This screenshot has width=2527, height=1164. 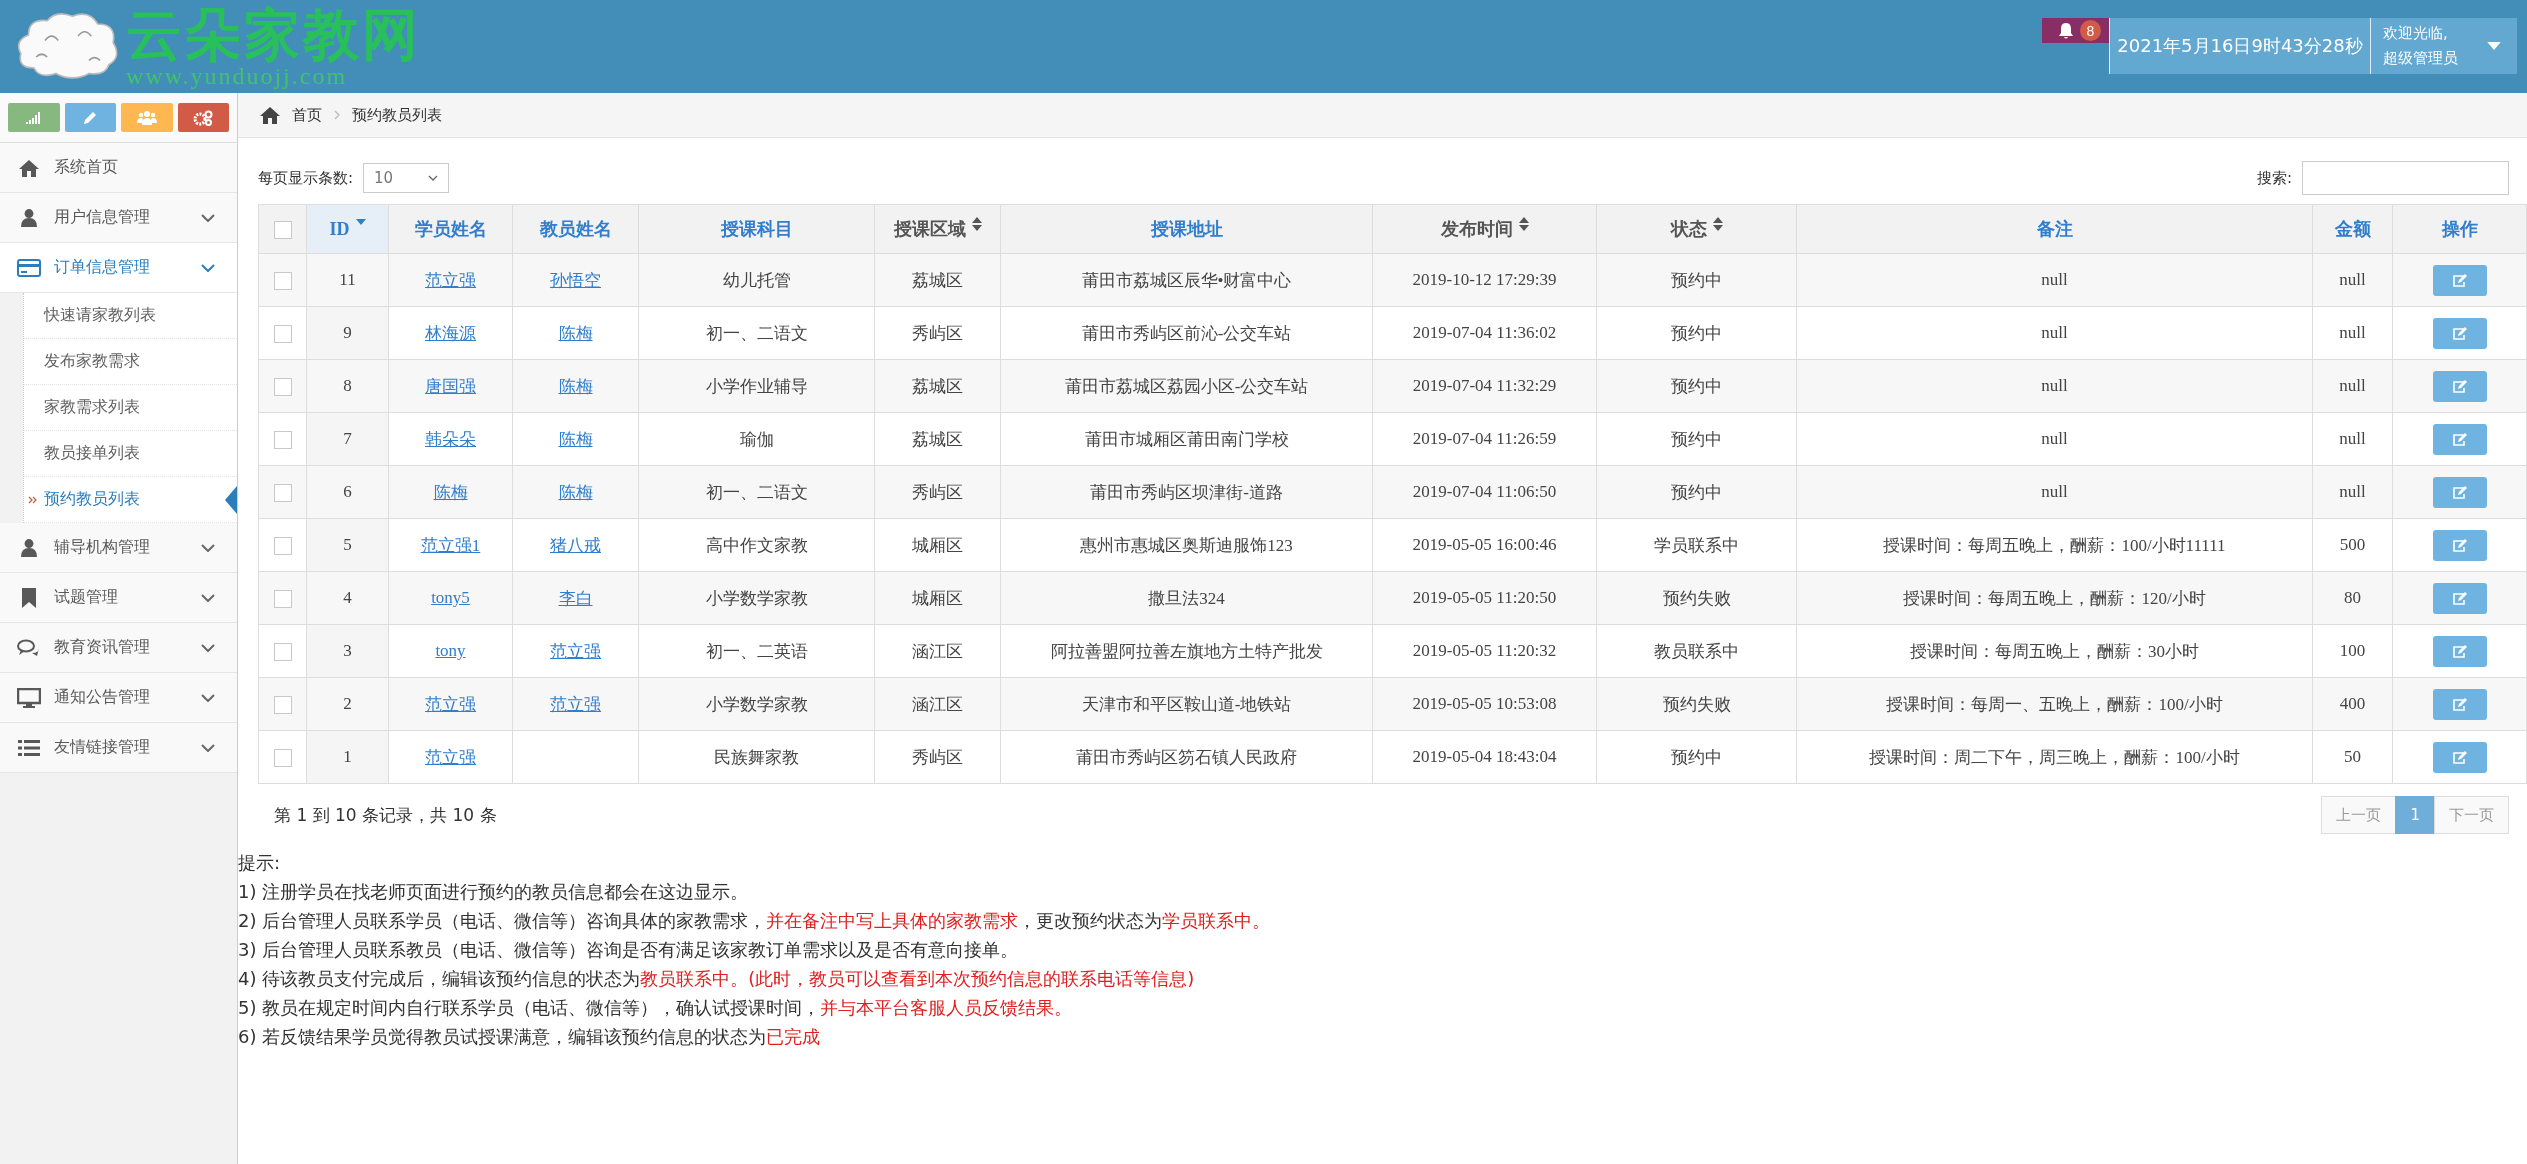 What do you see at coordinates (118, 168) in the screenshot?
I see `sidebar-item: 系统首页` at bounding box center [118, 168].